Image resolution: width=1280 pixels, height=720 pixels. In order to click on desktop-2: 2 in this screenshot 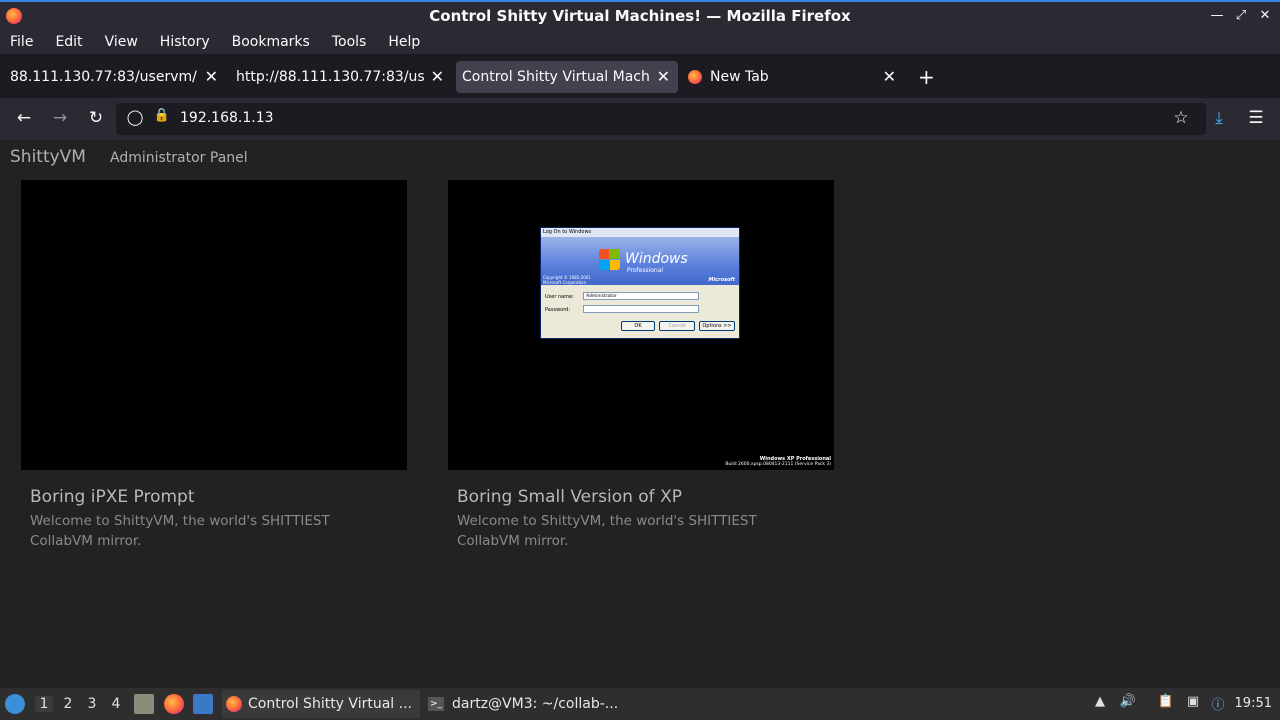, I will do `click(68, 704)`.